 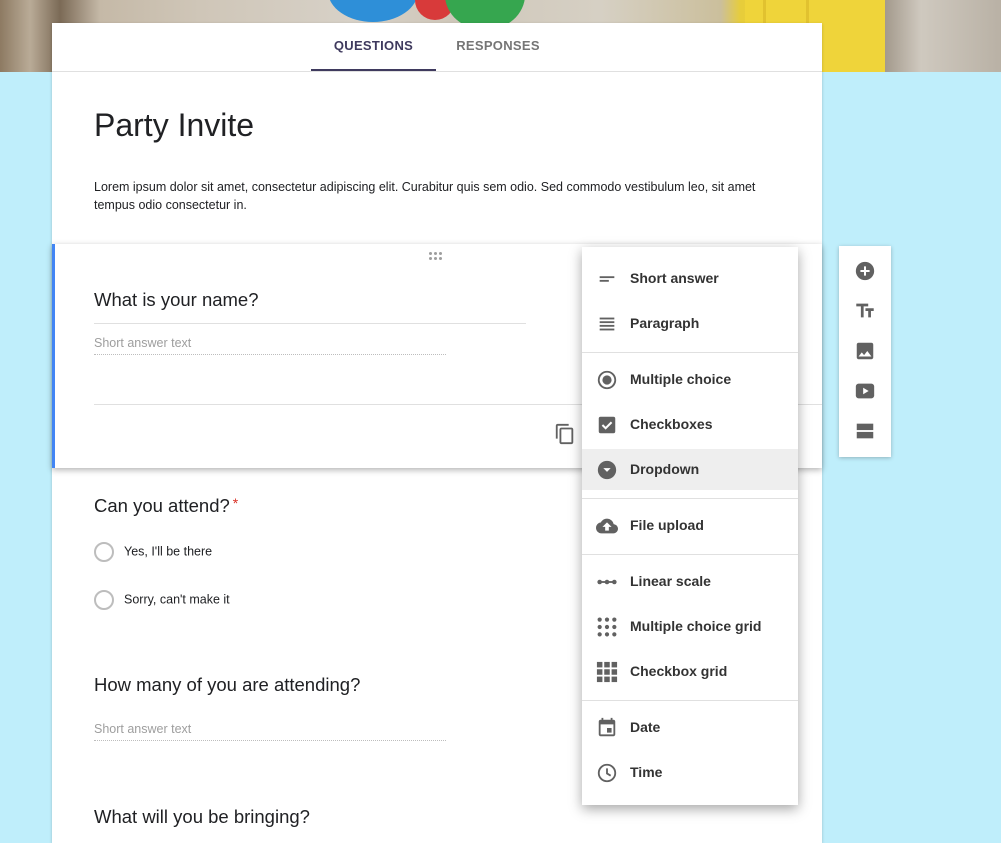 What do you see at coordinates (865, 391) in the screenshot?
I see `video-icon` at bounding box center [865, 391].